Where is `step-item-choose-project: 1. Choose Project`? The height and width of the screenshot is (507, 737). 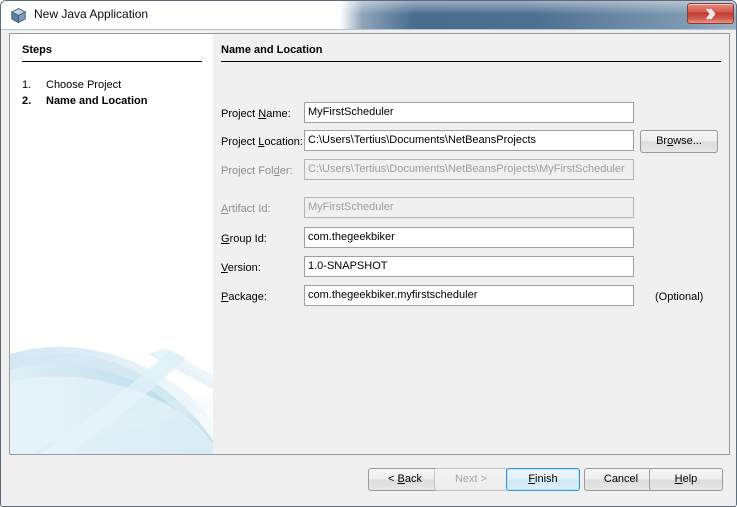
step-item-choose-project: 1. Choose Project is located at coordinates (114, 85).